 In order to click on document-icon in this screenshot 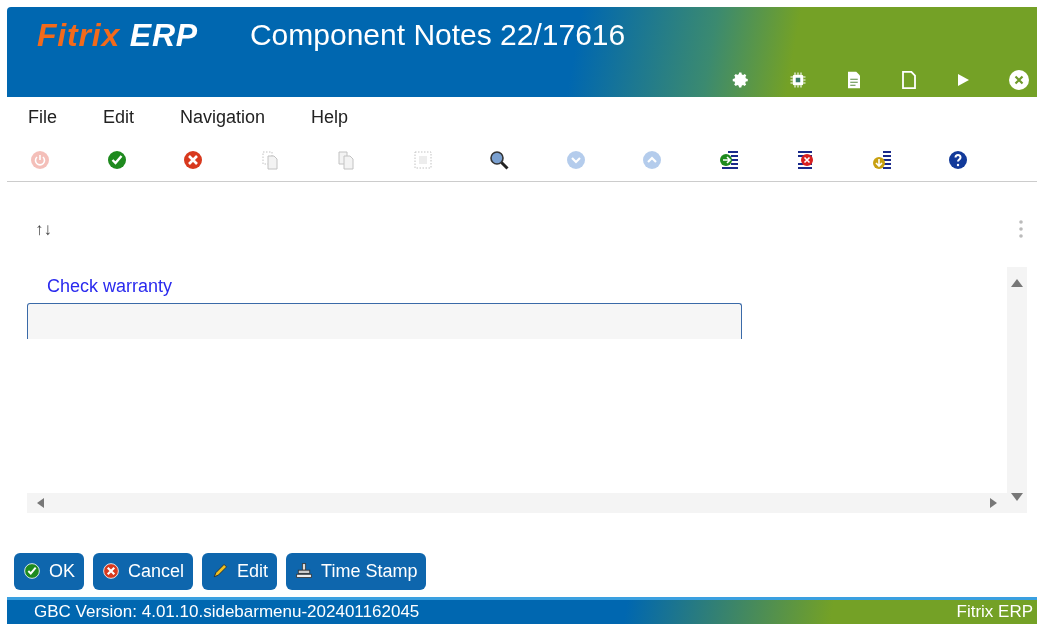, I will do `click(854, 79)`.